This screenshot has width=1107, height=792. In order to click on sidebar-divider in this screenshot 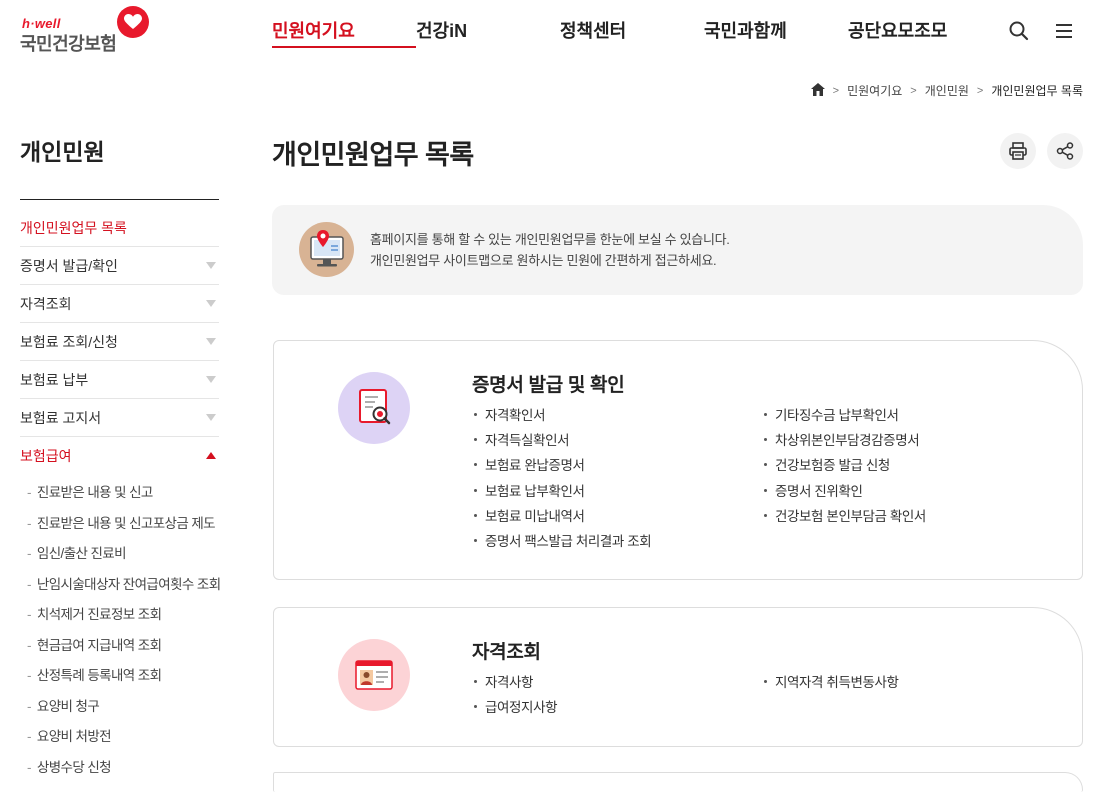, I will do `click(119, 199)`.